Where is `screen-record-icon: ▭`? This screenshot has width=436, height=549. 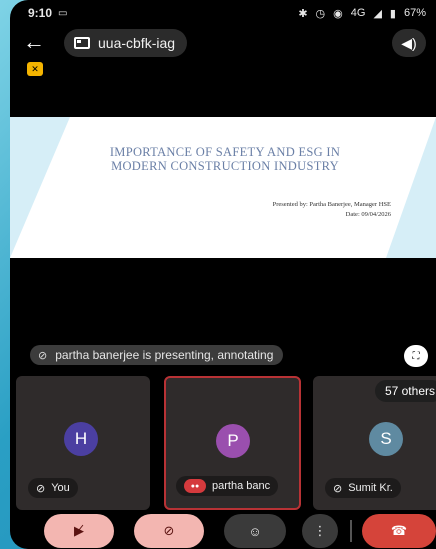 screen-record-icon: ▭ is located at coordinates (63, 13).